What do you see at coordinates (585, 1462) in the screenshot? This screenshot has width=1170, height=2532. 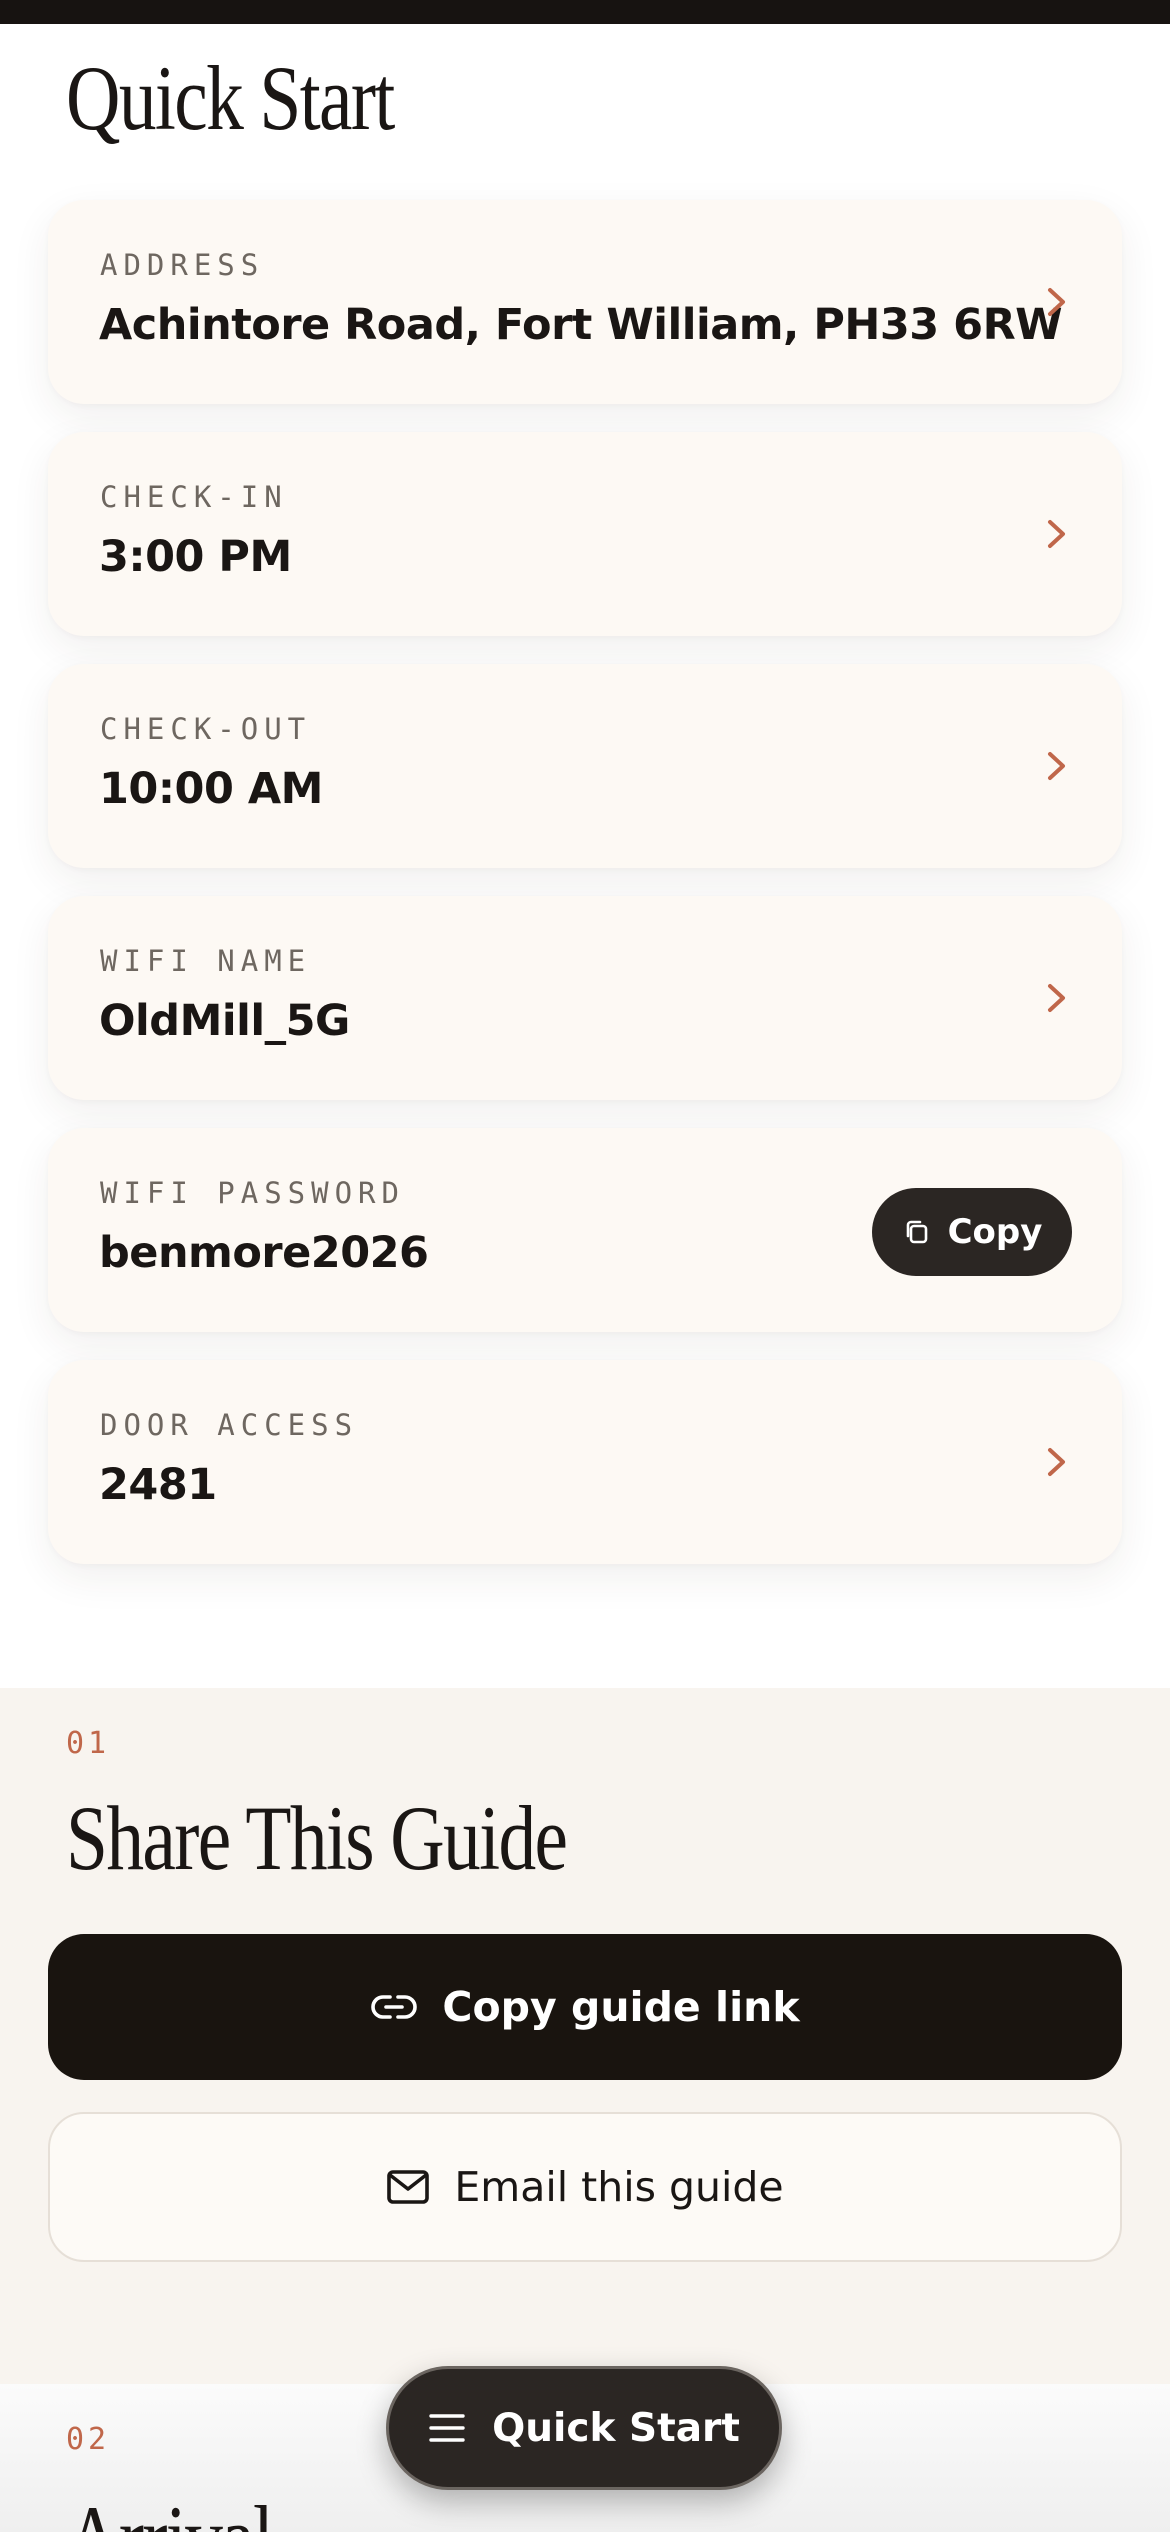 I see `door-access-card: DOOR ACCESS 2481` at bounding box center [585, 1462].